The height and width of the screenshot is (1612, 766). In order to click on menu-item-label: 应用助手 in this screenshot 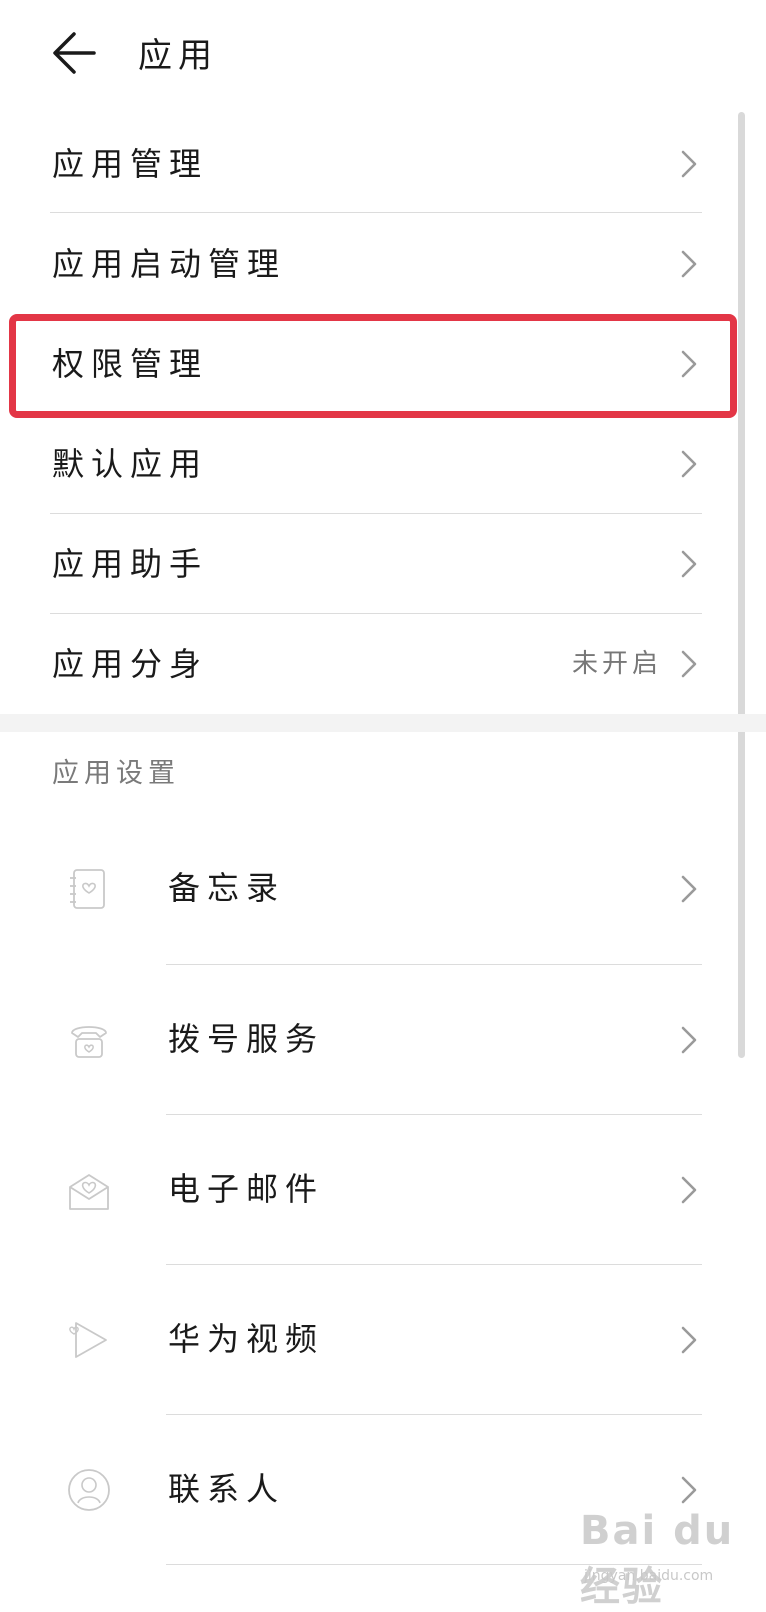, I will do `click(130, 564)`.